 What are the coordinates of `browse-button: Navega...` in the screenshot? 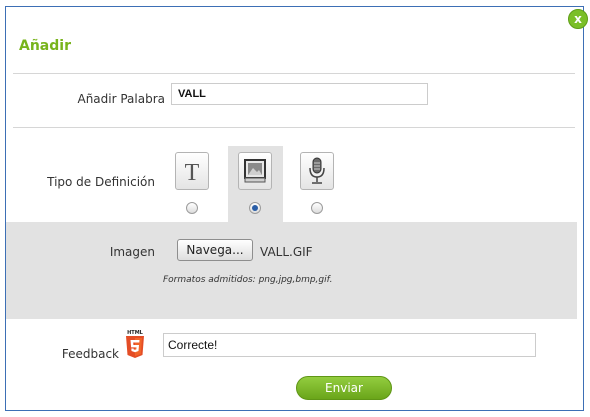 It's located at (215, 250).